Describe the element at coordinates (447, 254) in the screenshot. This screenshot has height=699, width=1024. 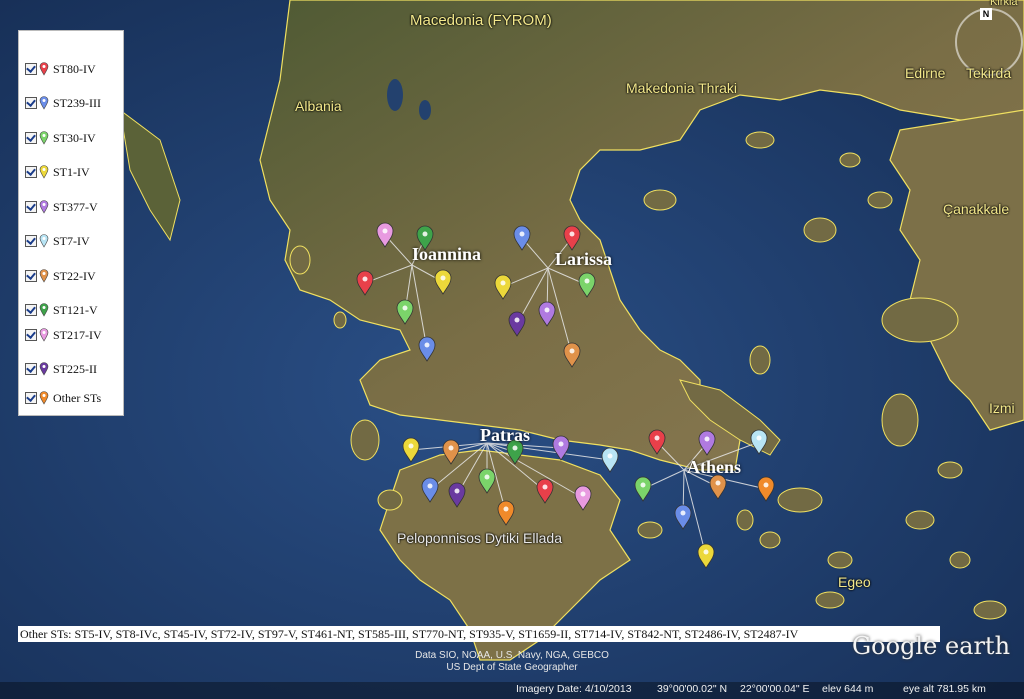
I see `city-label-ioannina: Ioannina` at that location.